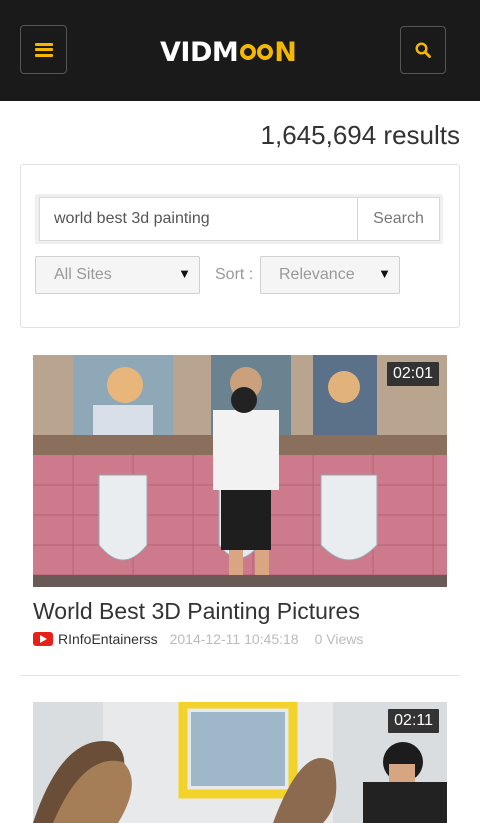 The width and height of the screenshot is (480, 823). I want to click on sort-select: Relevance ▼, so click(330, 275).